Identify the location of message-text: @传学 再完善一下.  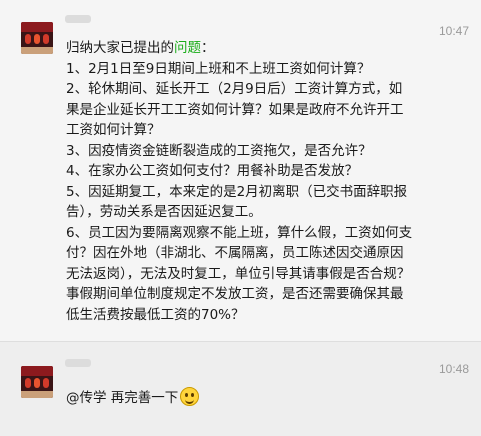
(240, 398).